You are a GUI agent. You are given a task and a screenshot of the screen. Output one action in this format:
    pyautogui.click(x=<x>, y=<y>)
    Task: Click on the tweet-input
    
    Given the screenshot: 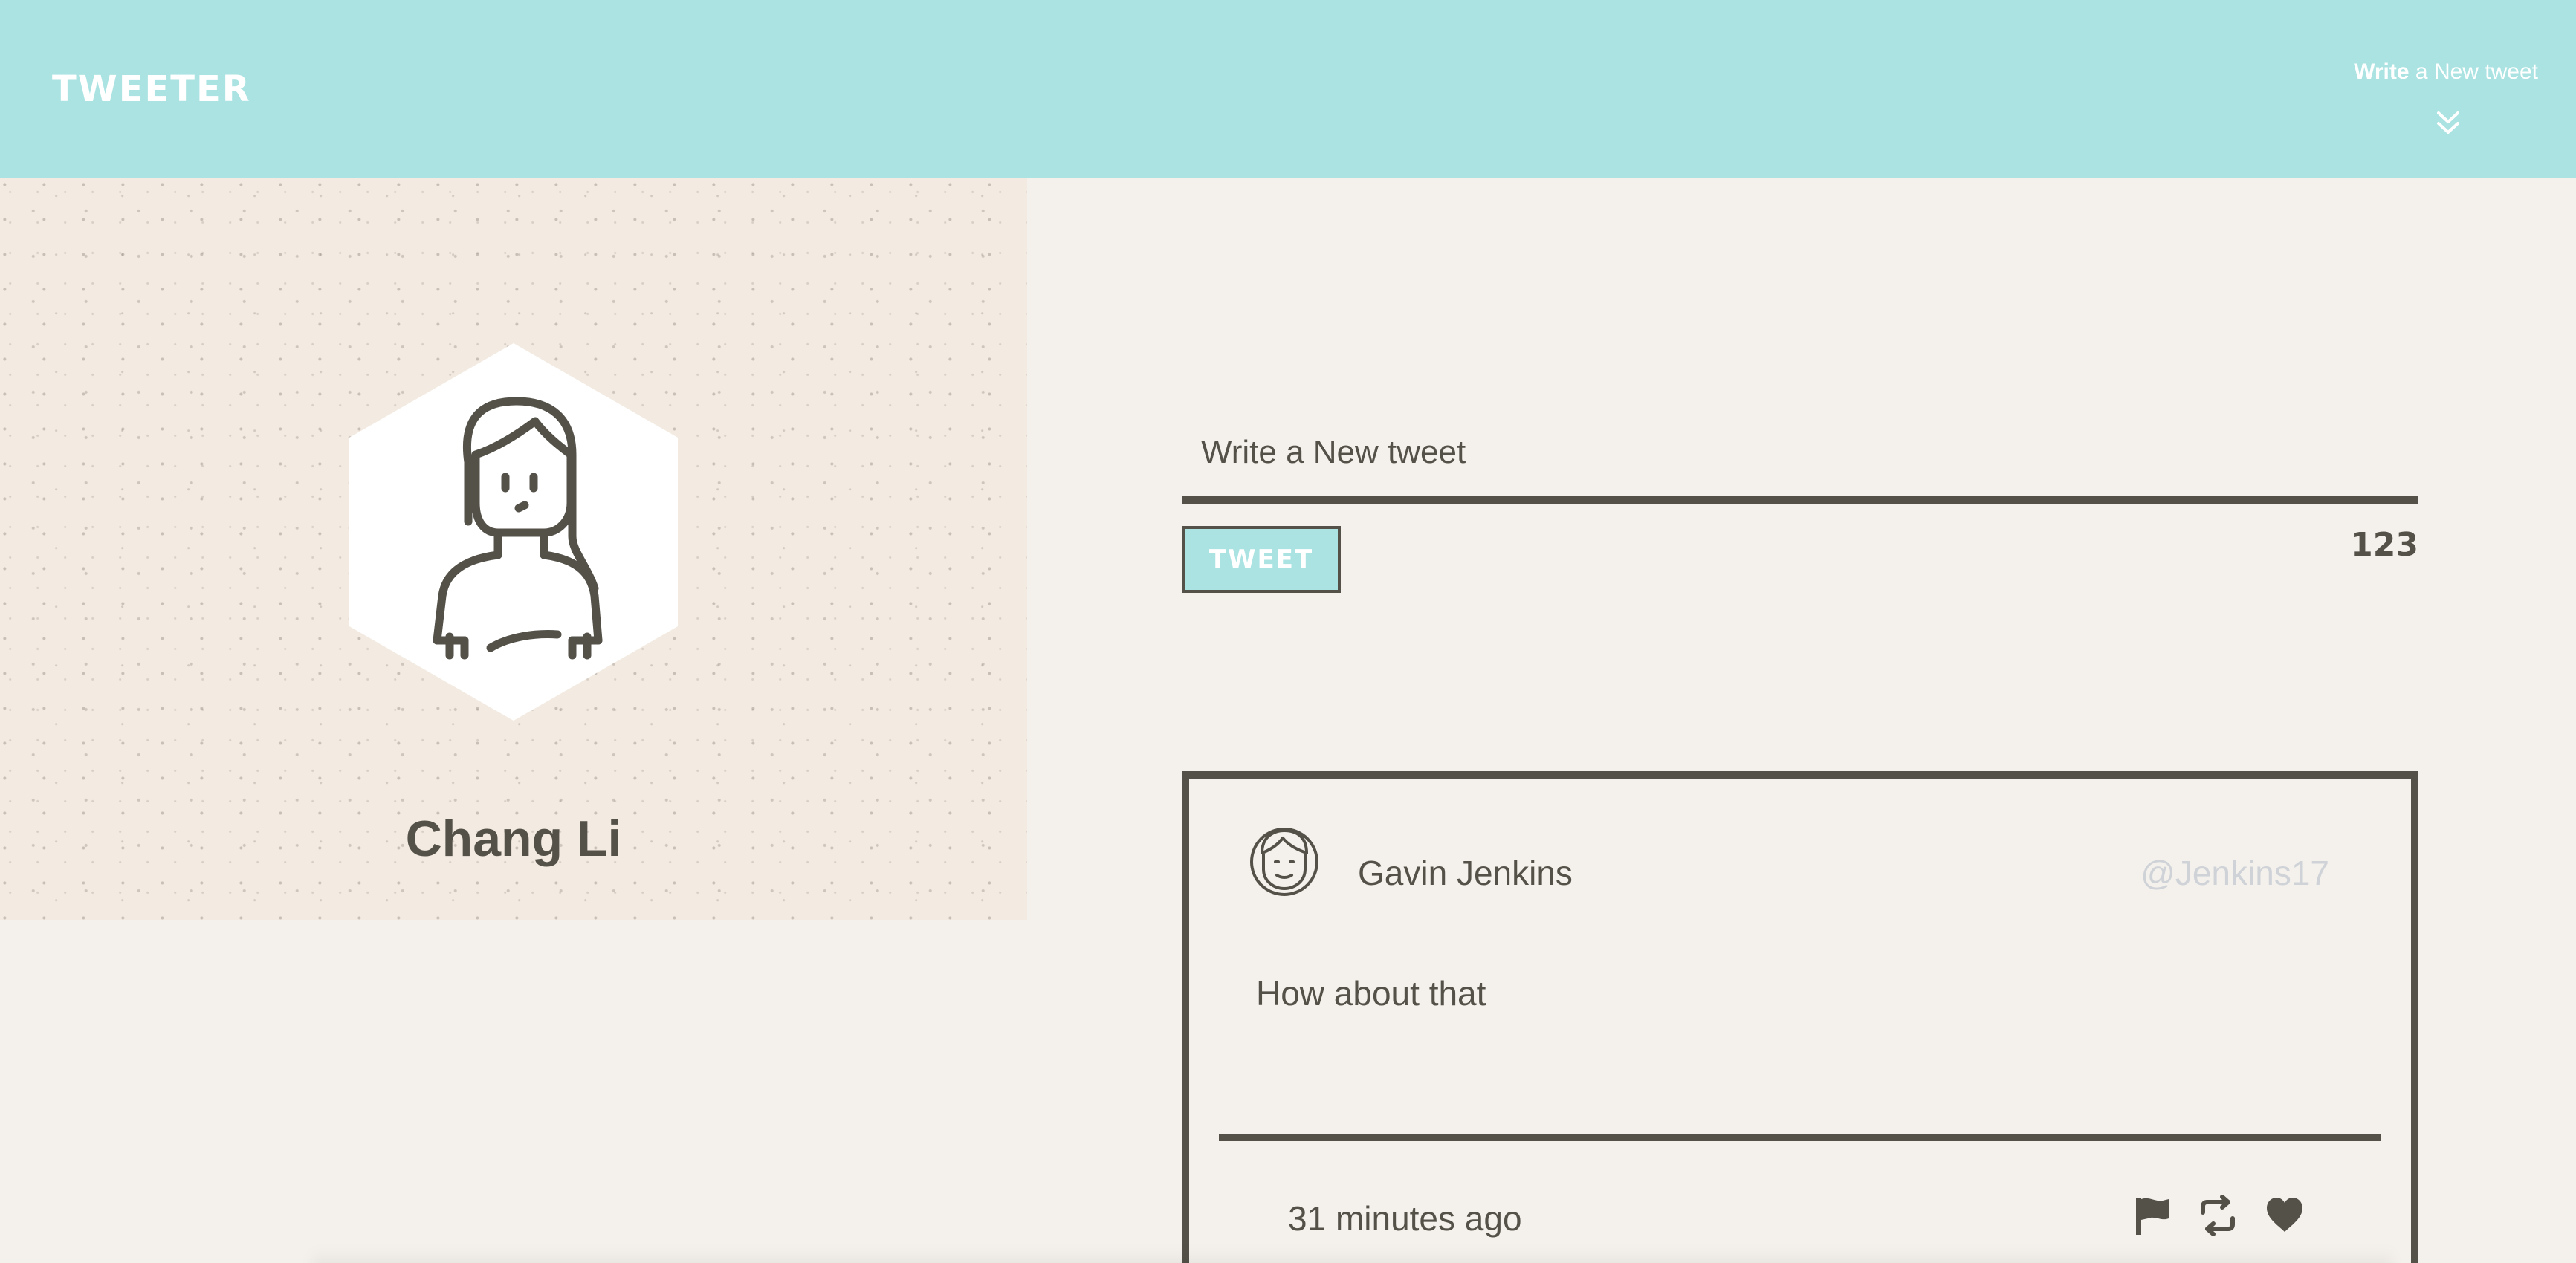 What is the action you would take?
    pyautogui.click(x=1800, y=449)
    